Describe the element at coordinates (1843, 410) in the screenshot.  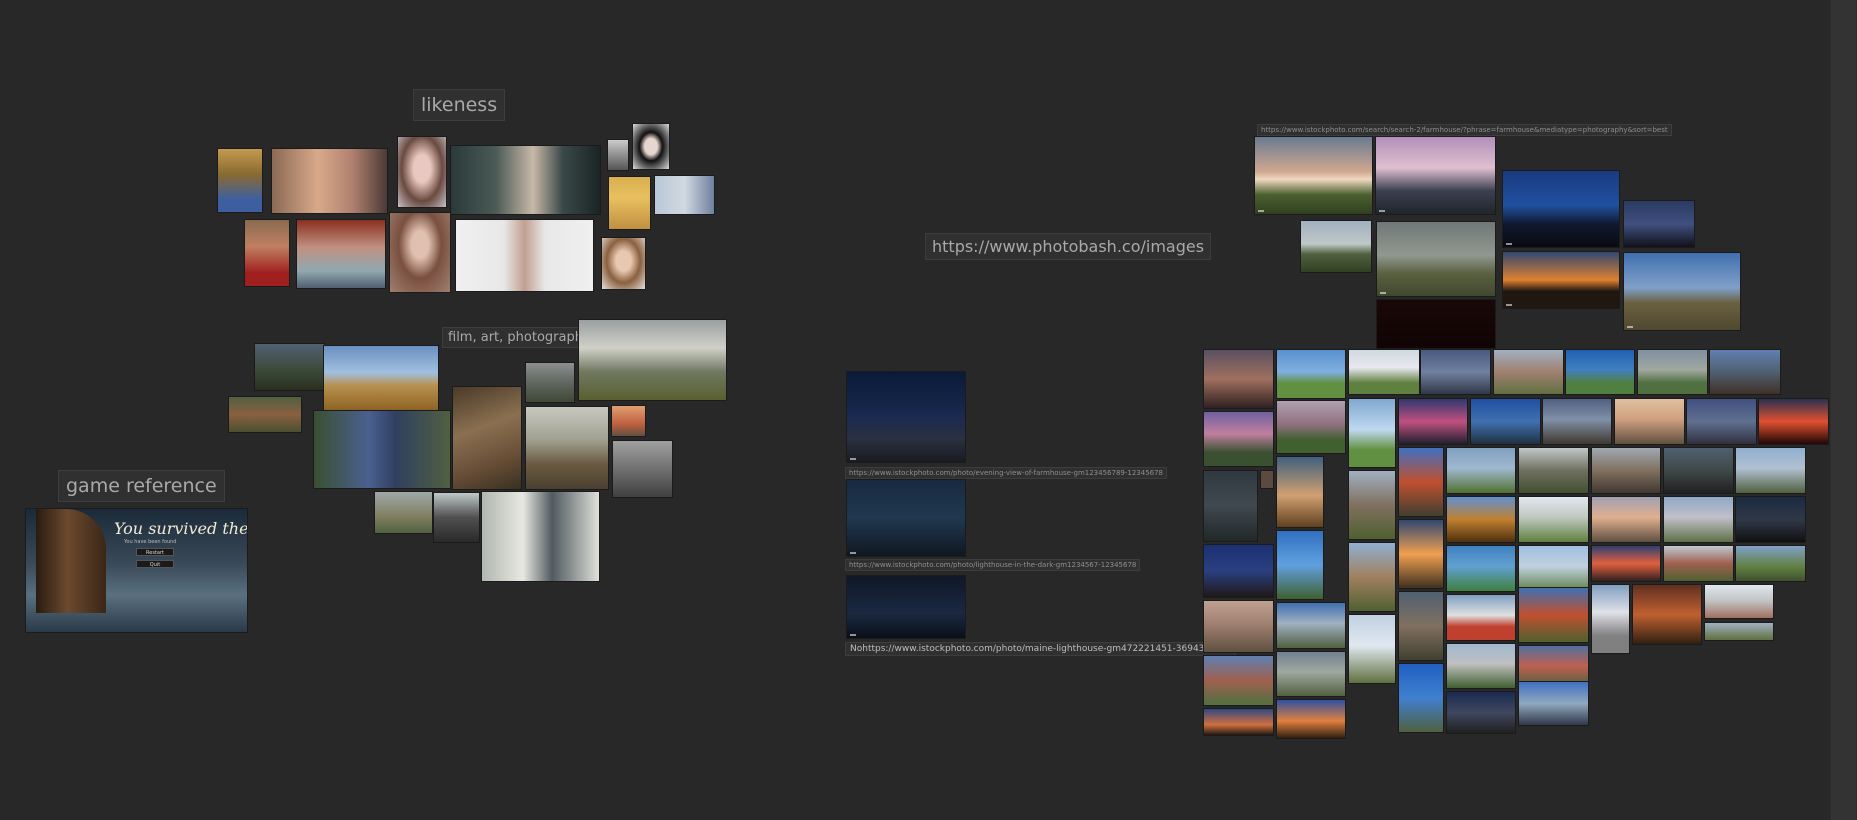
I see `scrollbar-thumb` at that location.